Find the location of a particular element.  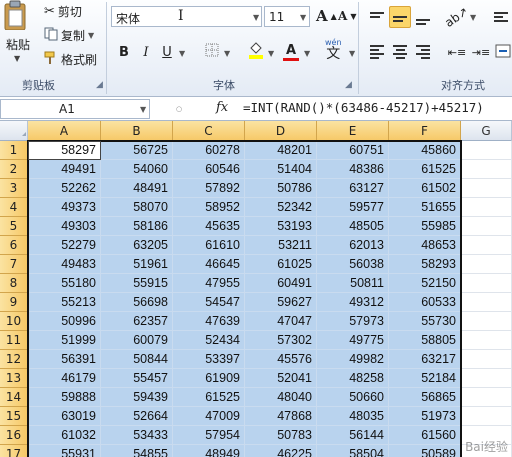

cell: 50660 is located at coordinates (353, 397).